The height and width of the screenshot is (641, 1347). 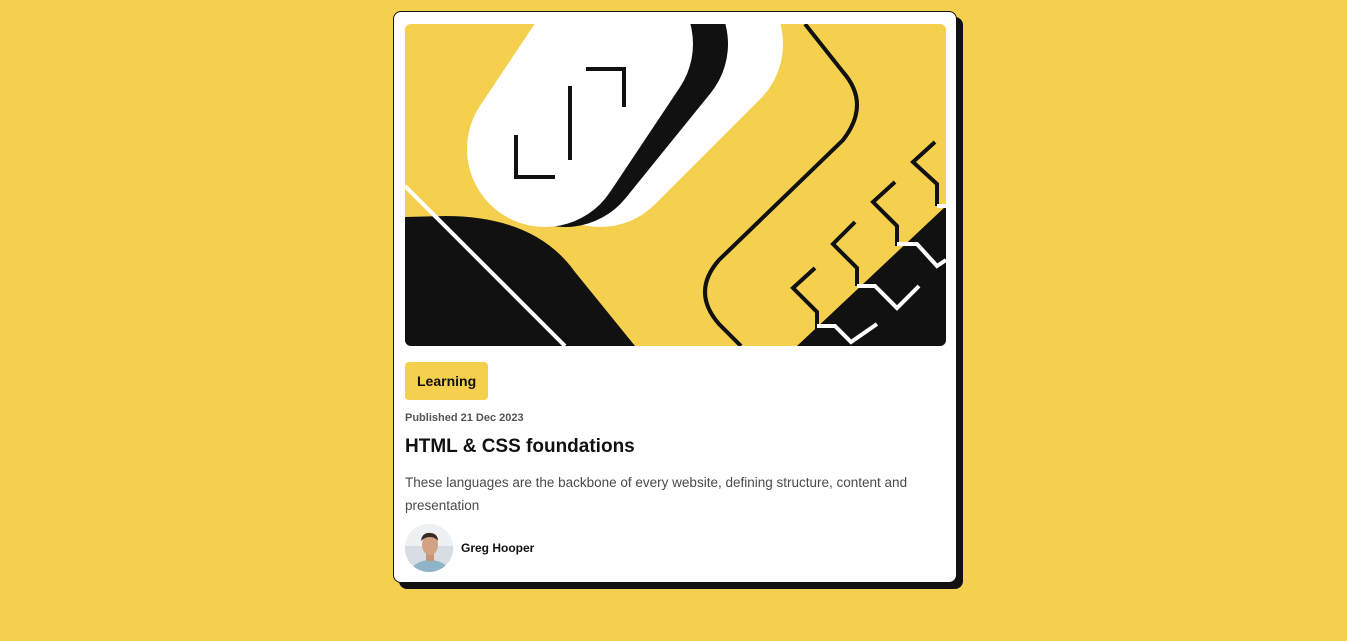 I want to click on author: Greg Hooper, so click(x=469, y=548).